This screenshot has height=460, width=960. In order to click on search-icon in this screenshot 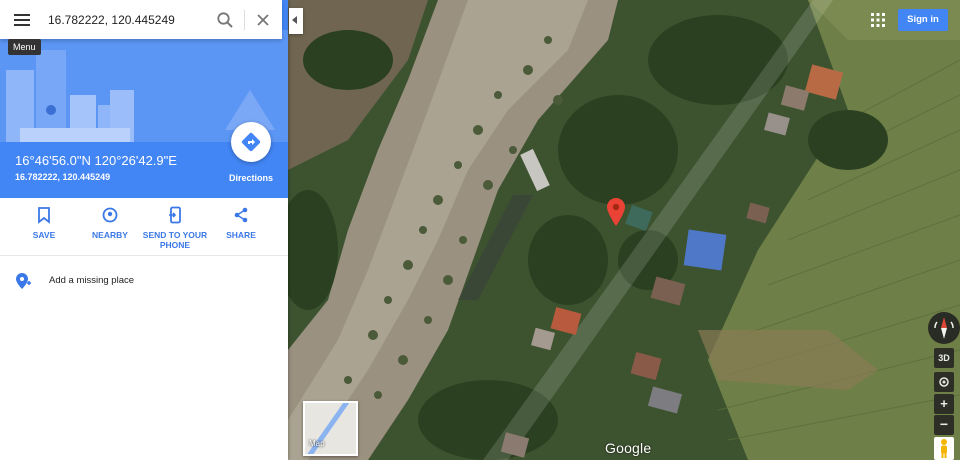, I will do `click(225, 20)`.